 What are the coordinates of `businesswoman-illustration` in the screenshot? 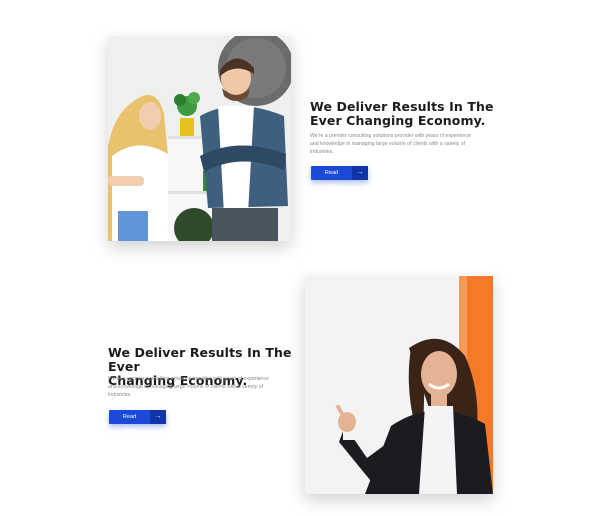 It's located at (399, 385).